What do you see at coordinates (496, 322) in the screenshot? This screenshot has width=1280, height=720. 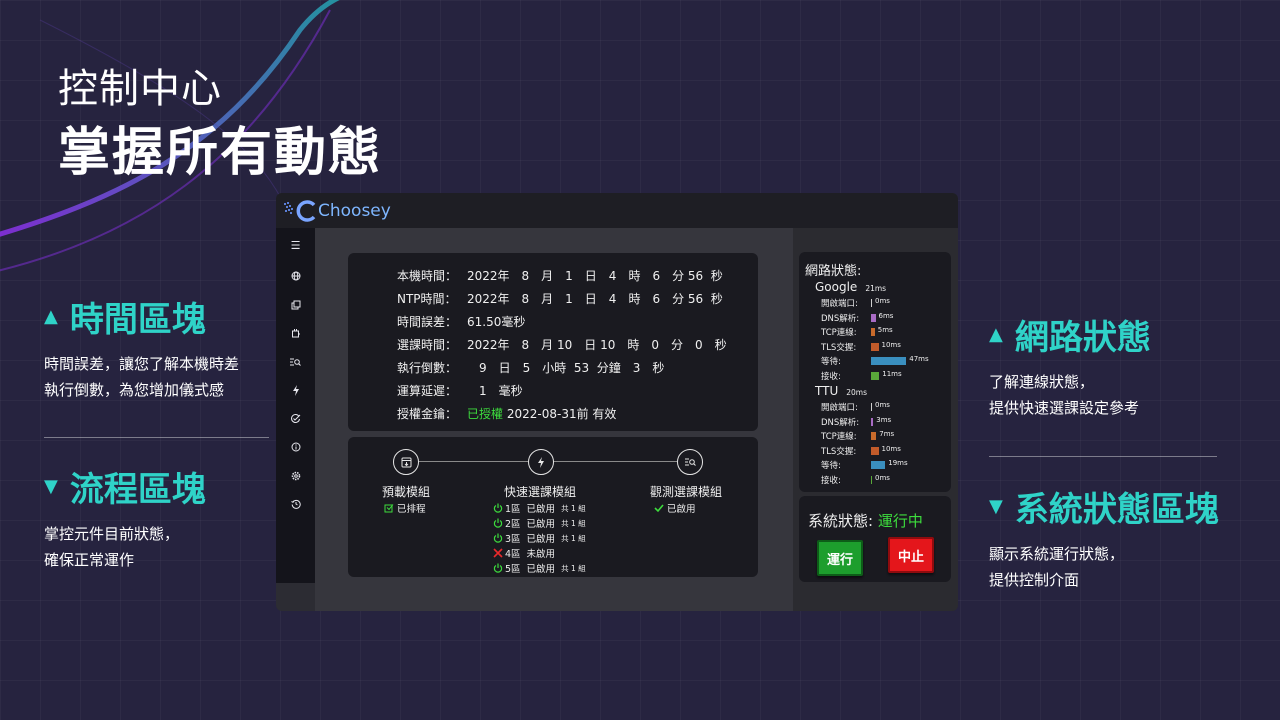 I see `row-value: 61.50毫秒` at bounding box center [496, 322].